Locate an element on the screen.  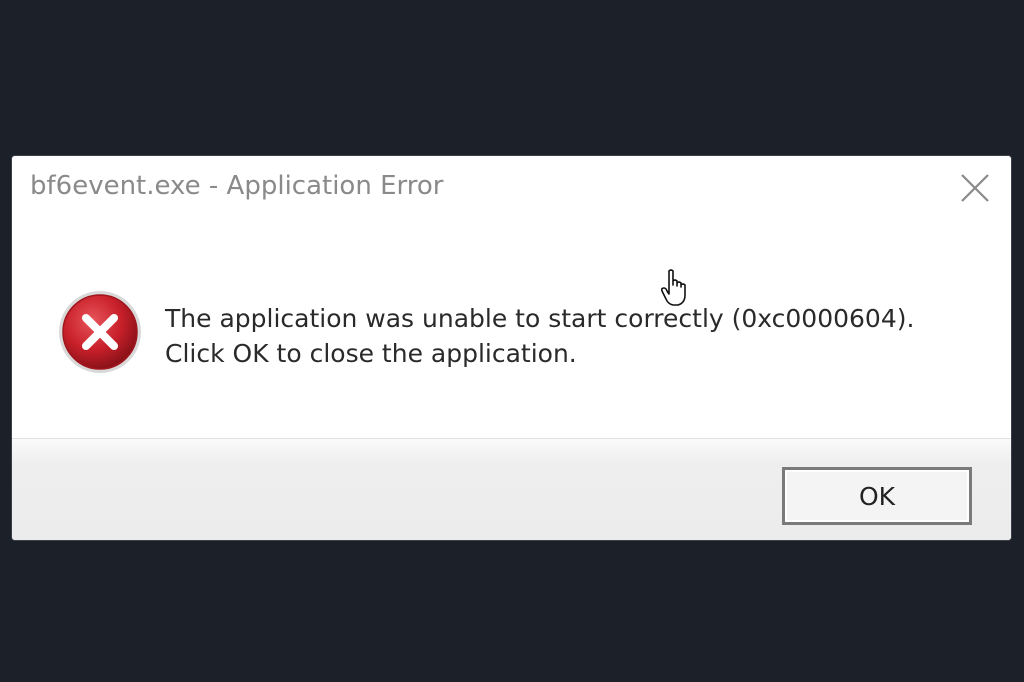
hand-pointer-icon is located at coordinates (675, 288).